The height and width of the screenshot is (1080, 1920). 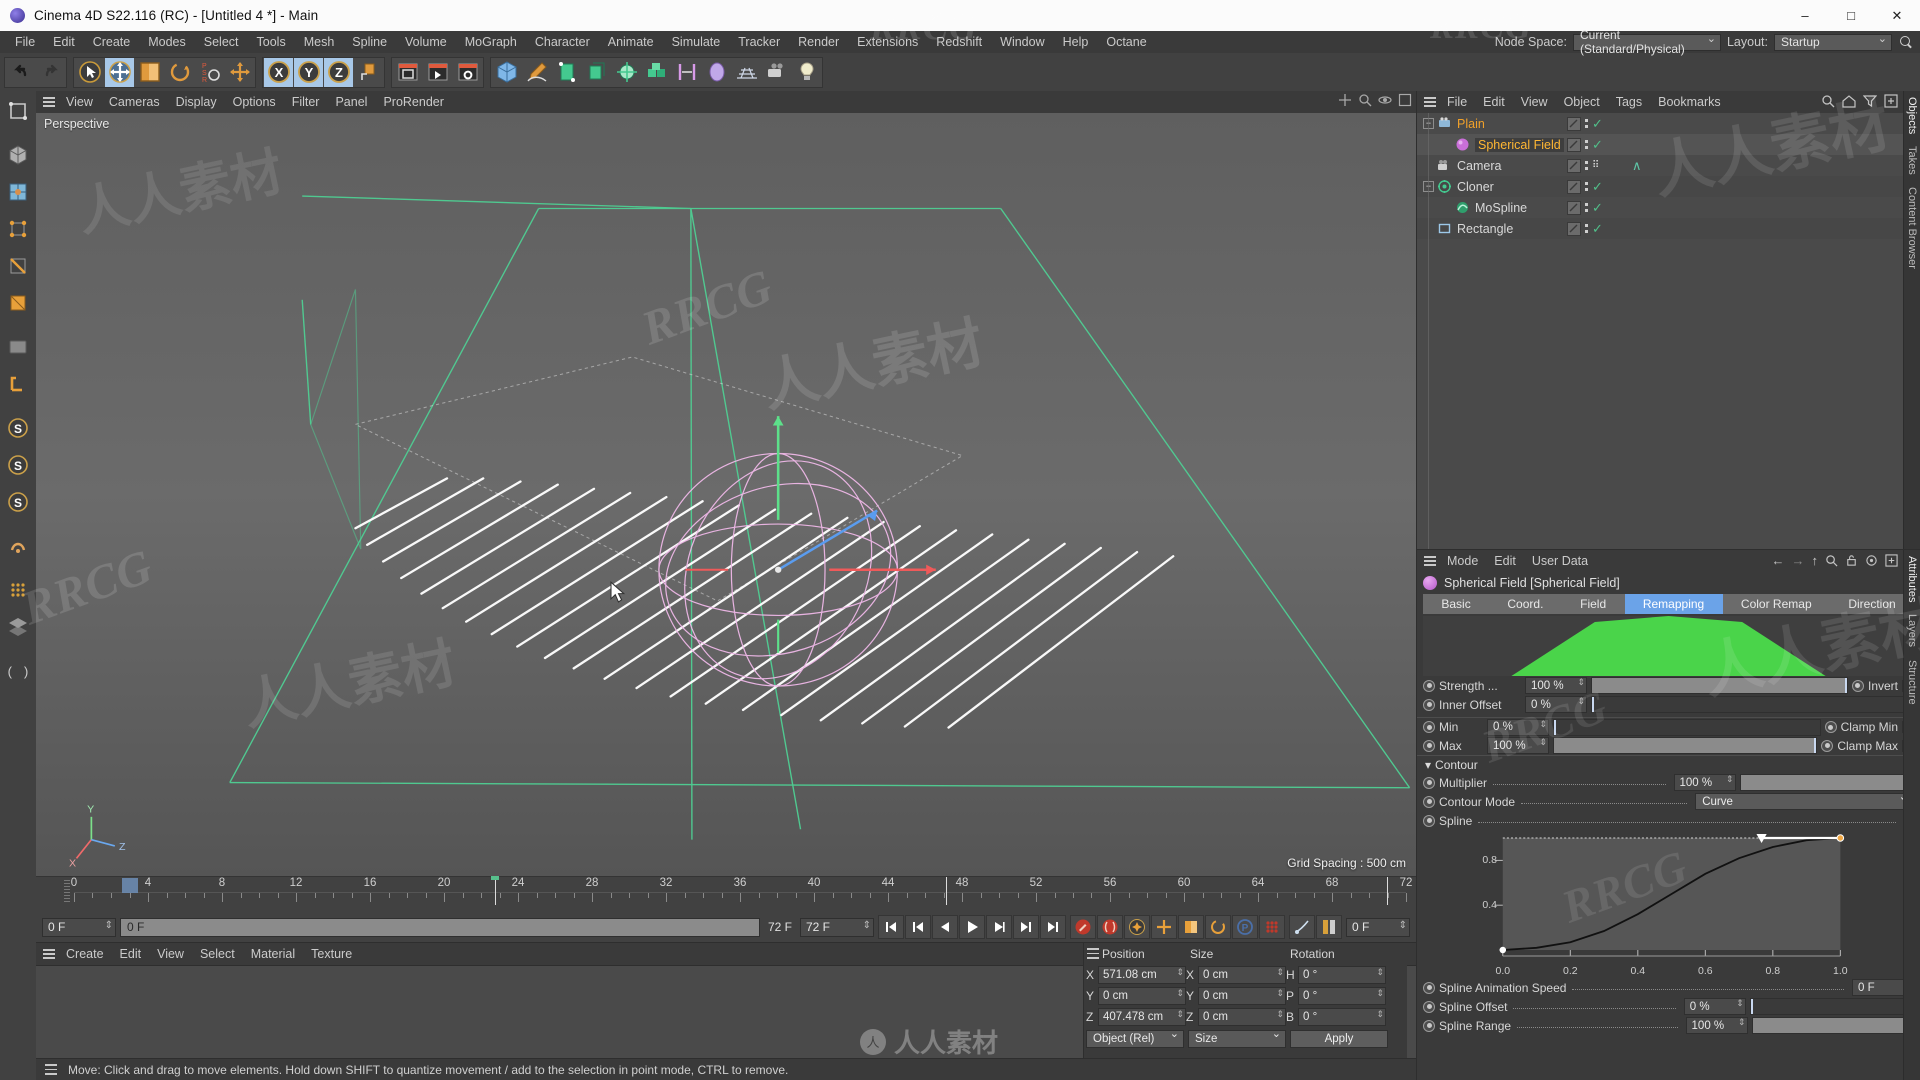 What do you see at coordinates (1378, 927) in the screenshot?
I see `preview-end-field: 0 F` at bounding box center [1378, 927].